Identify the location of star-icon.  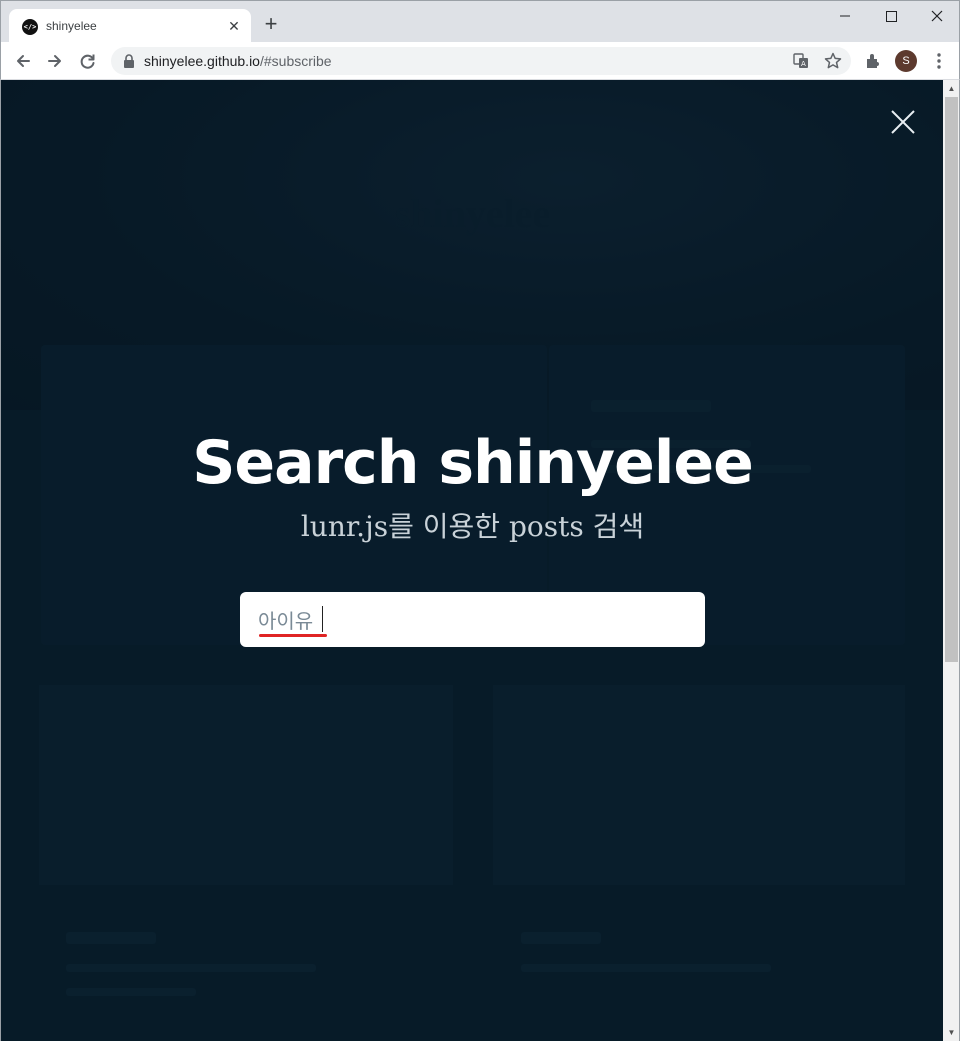
(833, 61).